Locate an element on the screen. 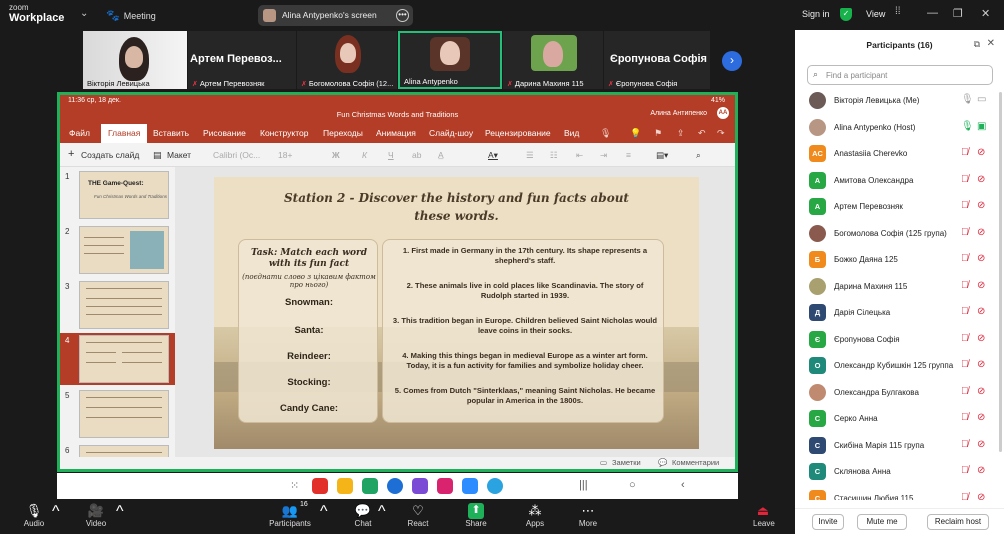 The image size is (1004, 534). plus-icon: + is located at coordinates (71, 154).